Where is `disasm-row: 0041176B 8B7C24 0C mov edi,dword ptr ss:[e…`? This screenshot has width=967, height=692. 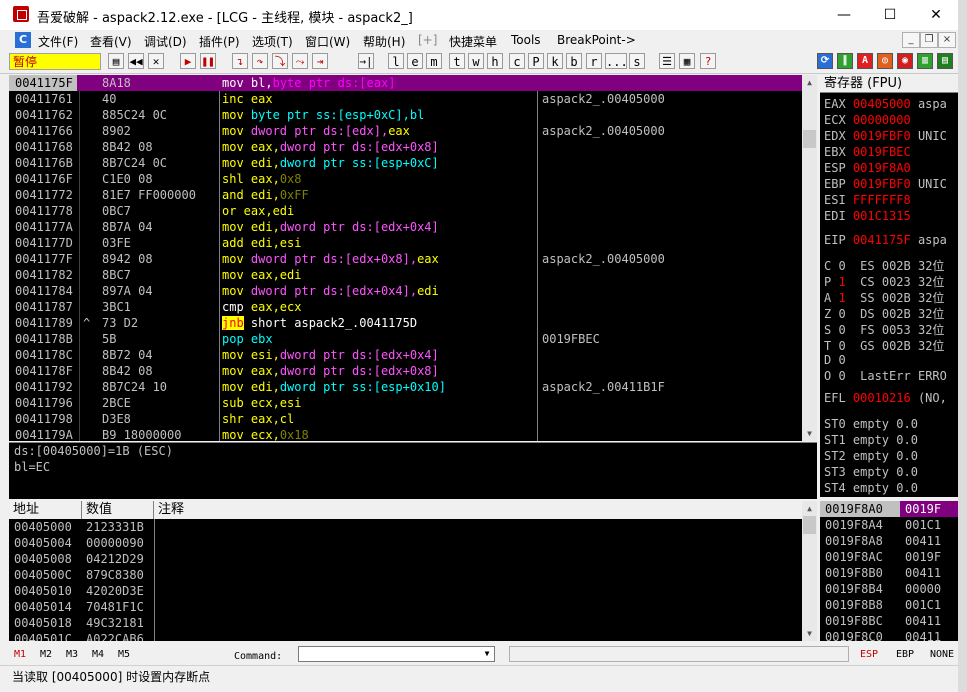
disasm-row: 0041176B 8B7C24 0C mov edi,dword ptr ss:[e… is located at coordinates (405, 163).